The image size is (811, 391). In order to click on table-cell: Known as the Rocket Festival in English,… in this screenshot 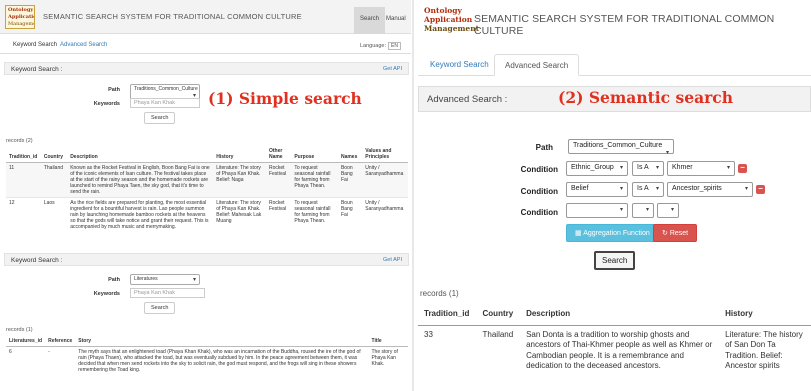, I will do `click(140, 180)`.